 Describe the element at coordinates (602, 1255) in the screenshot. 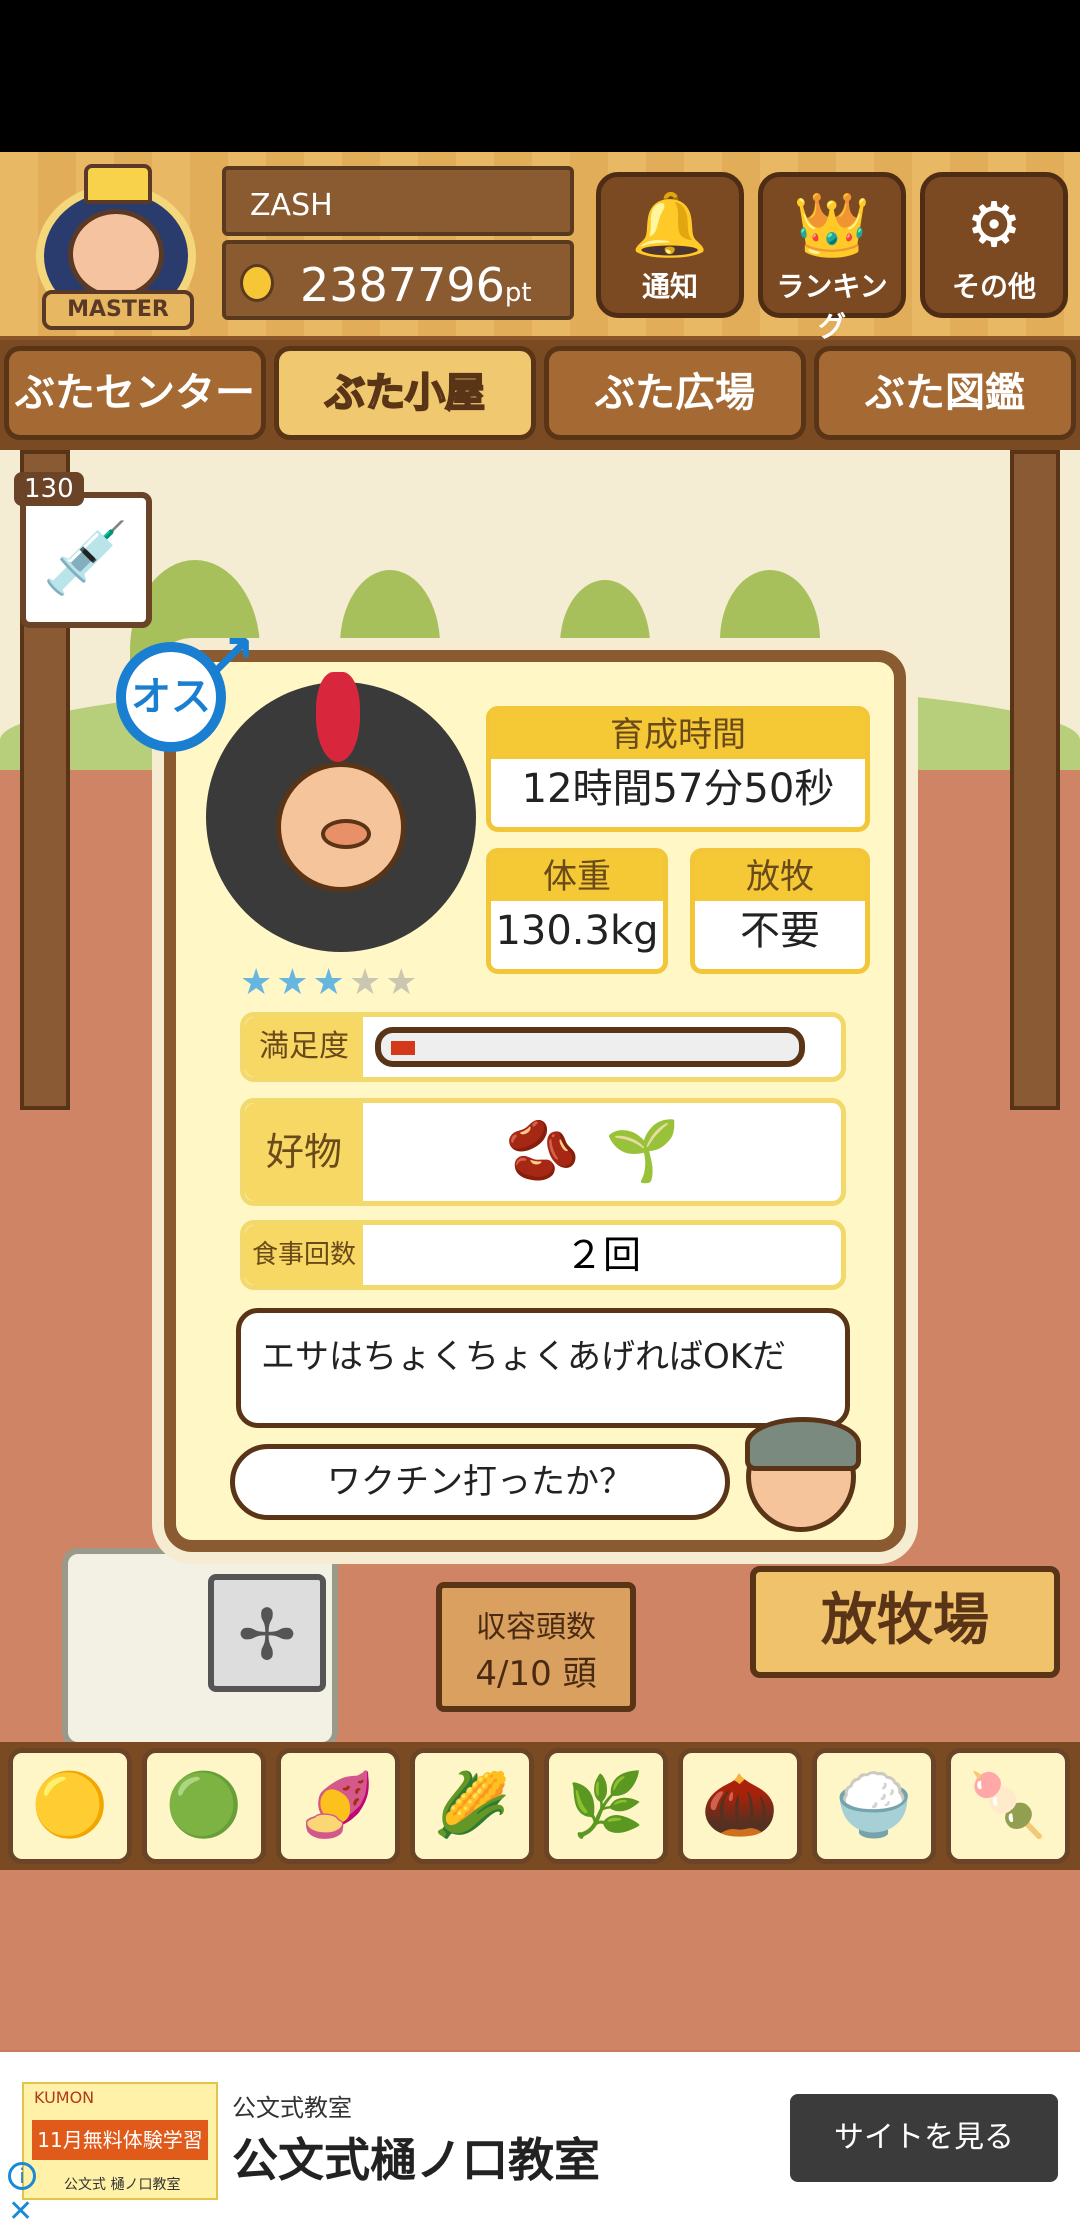

I see `meal-count-value: ２回` at that location.